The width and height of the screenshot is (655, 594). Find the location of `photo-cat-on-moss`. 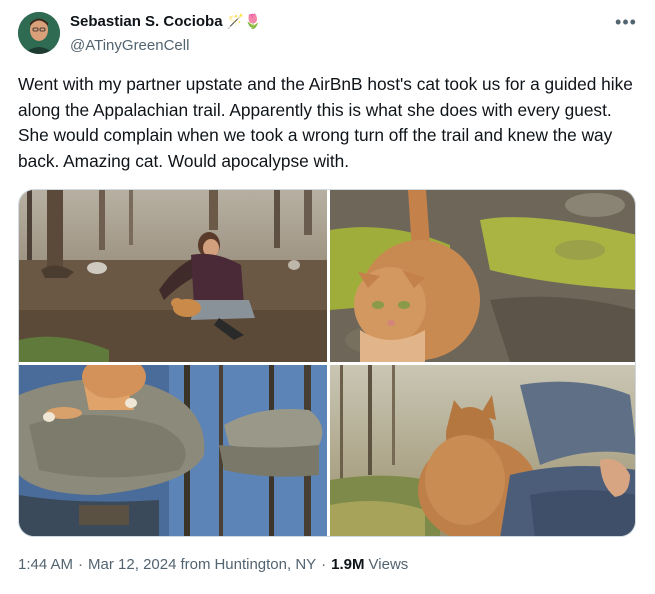

photo-cat-on-moss is located at coordinates (482, 276).